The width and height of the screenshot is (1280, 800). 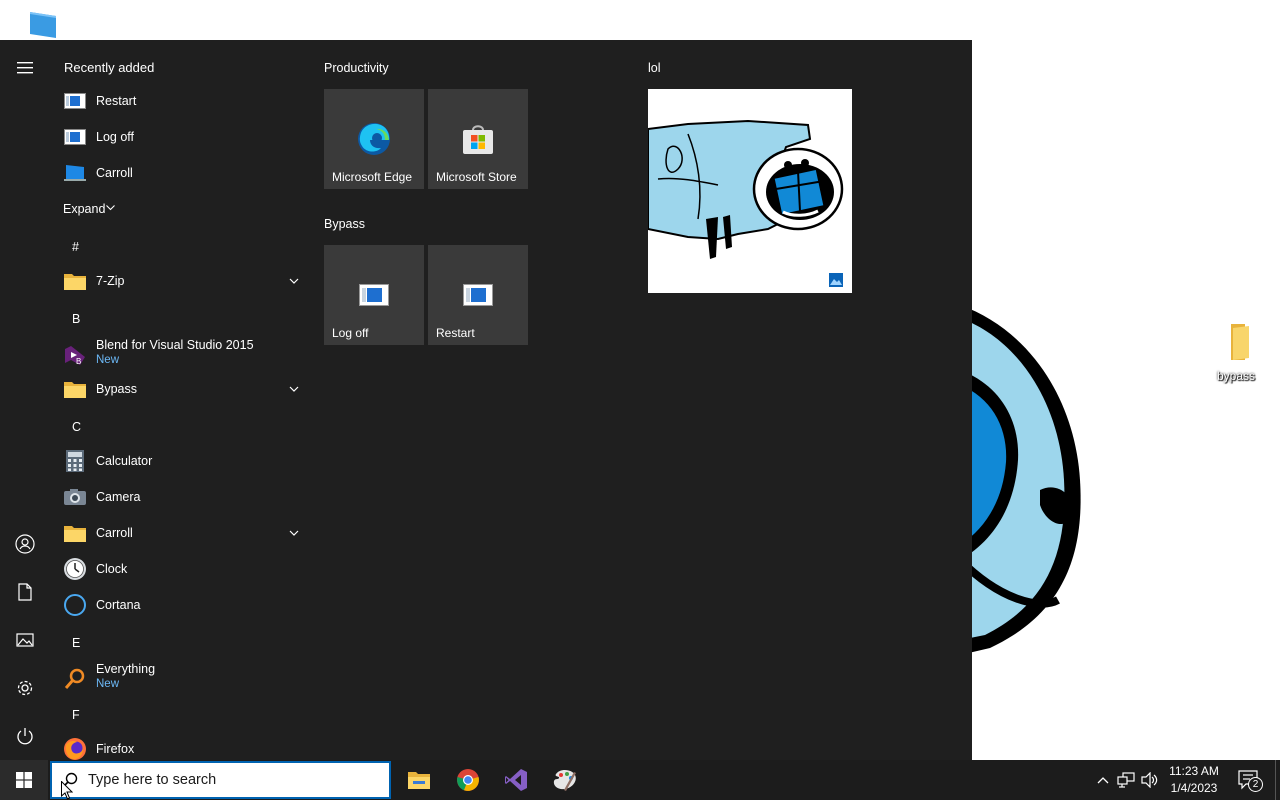 I want to click on windows-logo-icon, so click(x=24, y=780).